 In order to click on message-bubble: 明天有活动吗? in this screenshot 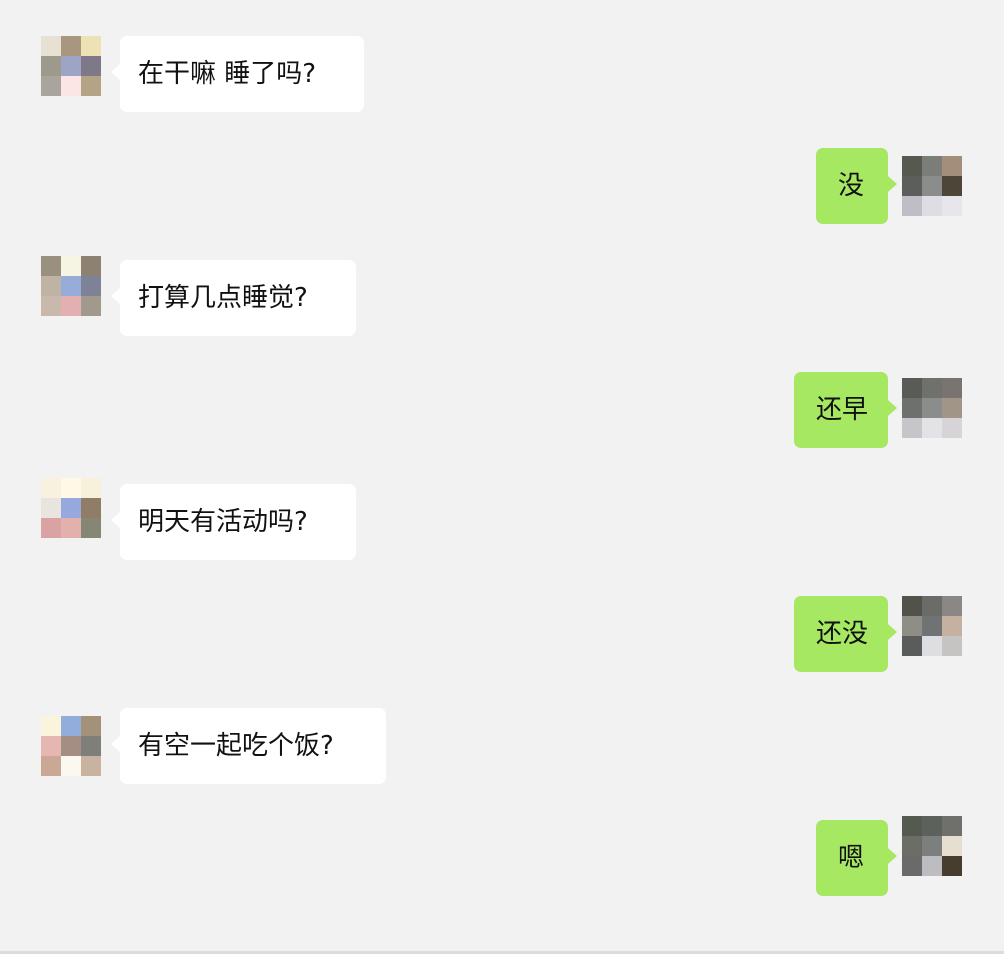, I will do `click(233, 522)`.